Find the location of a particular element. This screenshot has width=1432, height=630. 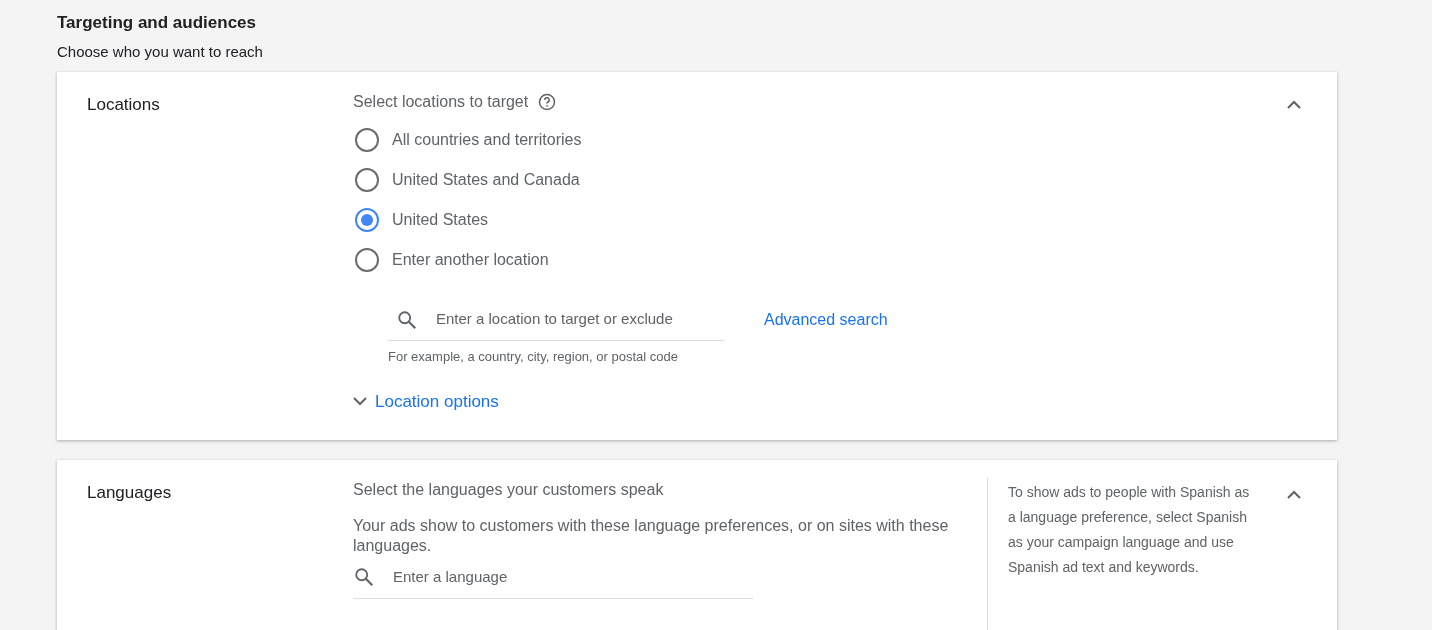

help-icon is located at coordinates (547, 102).